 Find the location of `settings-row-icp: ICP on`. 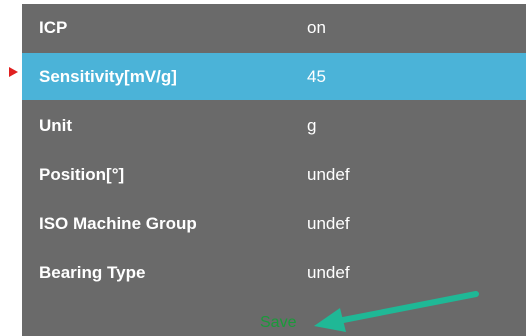

settings-row-icp: ICP on is located at coordinates (274, 27).